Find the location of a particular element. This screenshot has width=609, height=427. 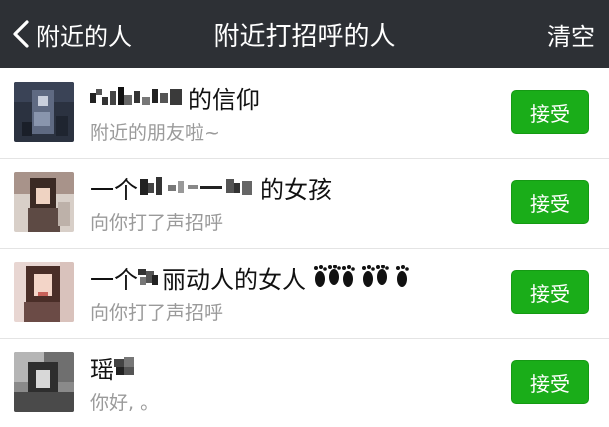

greeting-message: 附近的朋友啦~ is located at coordinates (155, 133).